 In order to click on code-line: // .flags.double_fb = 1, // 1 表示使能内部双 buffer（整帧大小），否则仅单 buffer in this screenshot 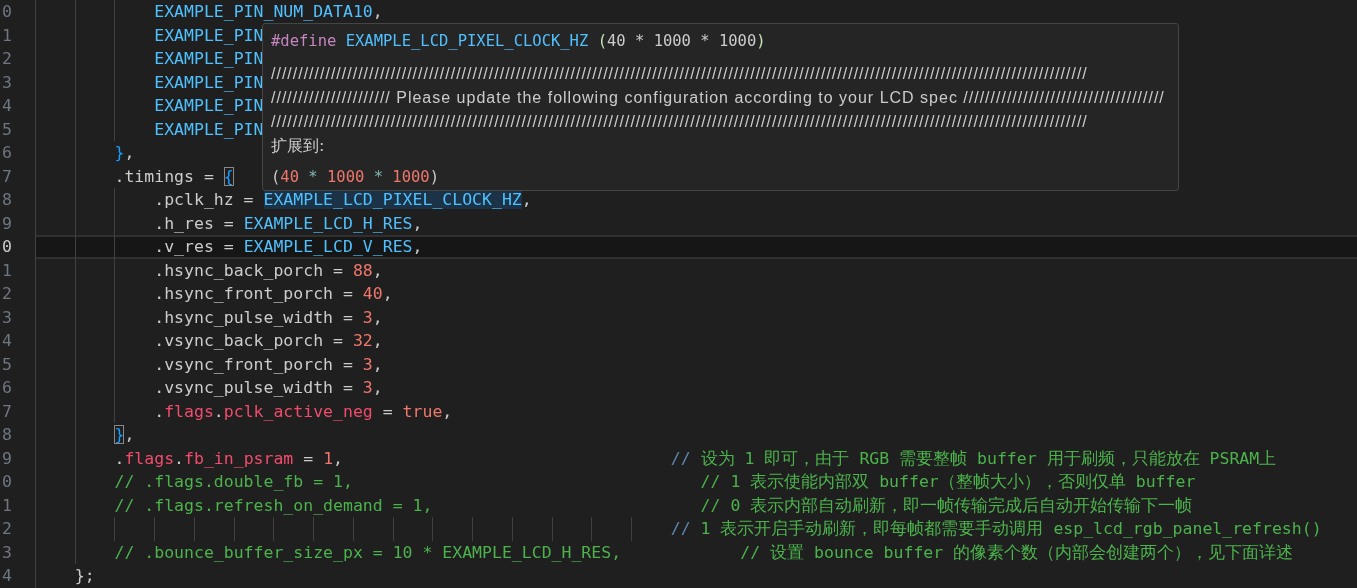, I will do `click(696, 482)`.